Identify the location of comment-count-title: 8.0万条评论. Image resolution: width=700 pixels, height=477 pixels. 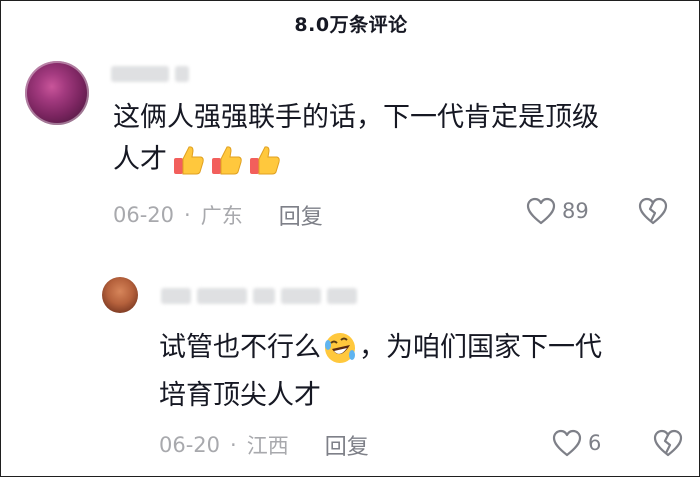
(351, 24).